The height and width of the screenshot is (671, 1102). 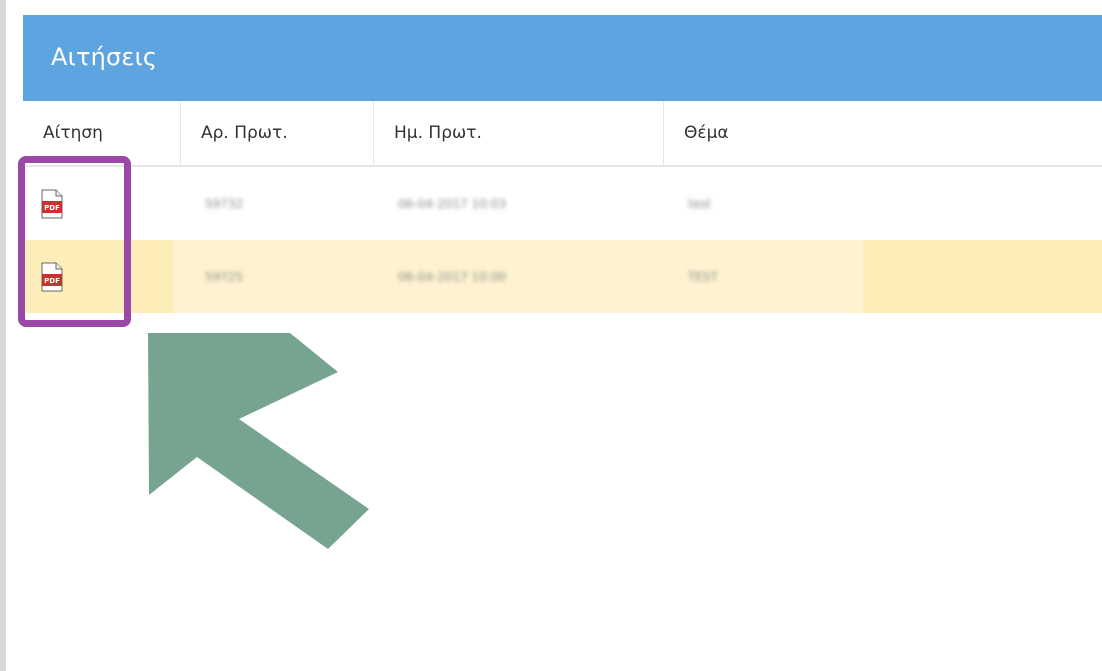 What do you see at coordinates (224, 203) in the screenshot?
I see `protocol-number: 59732` at bounding box center [224, 203].